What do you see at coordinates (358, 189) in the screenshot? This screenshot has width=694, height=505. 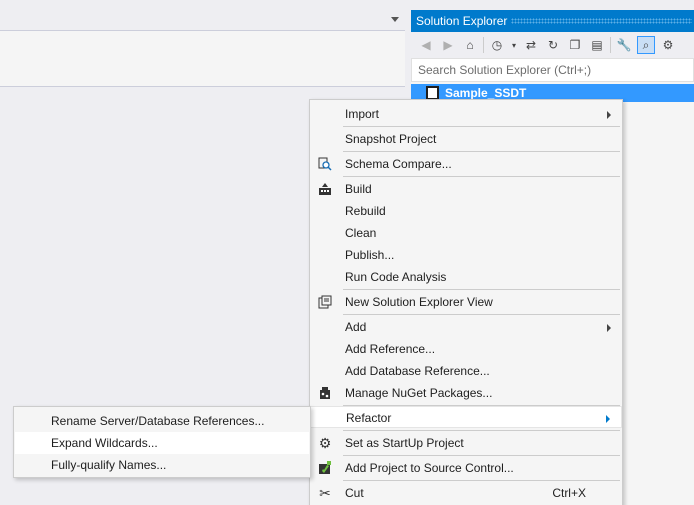 I see `menu-item-label: Build` at bounding box center [358, 189].